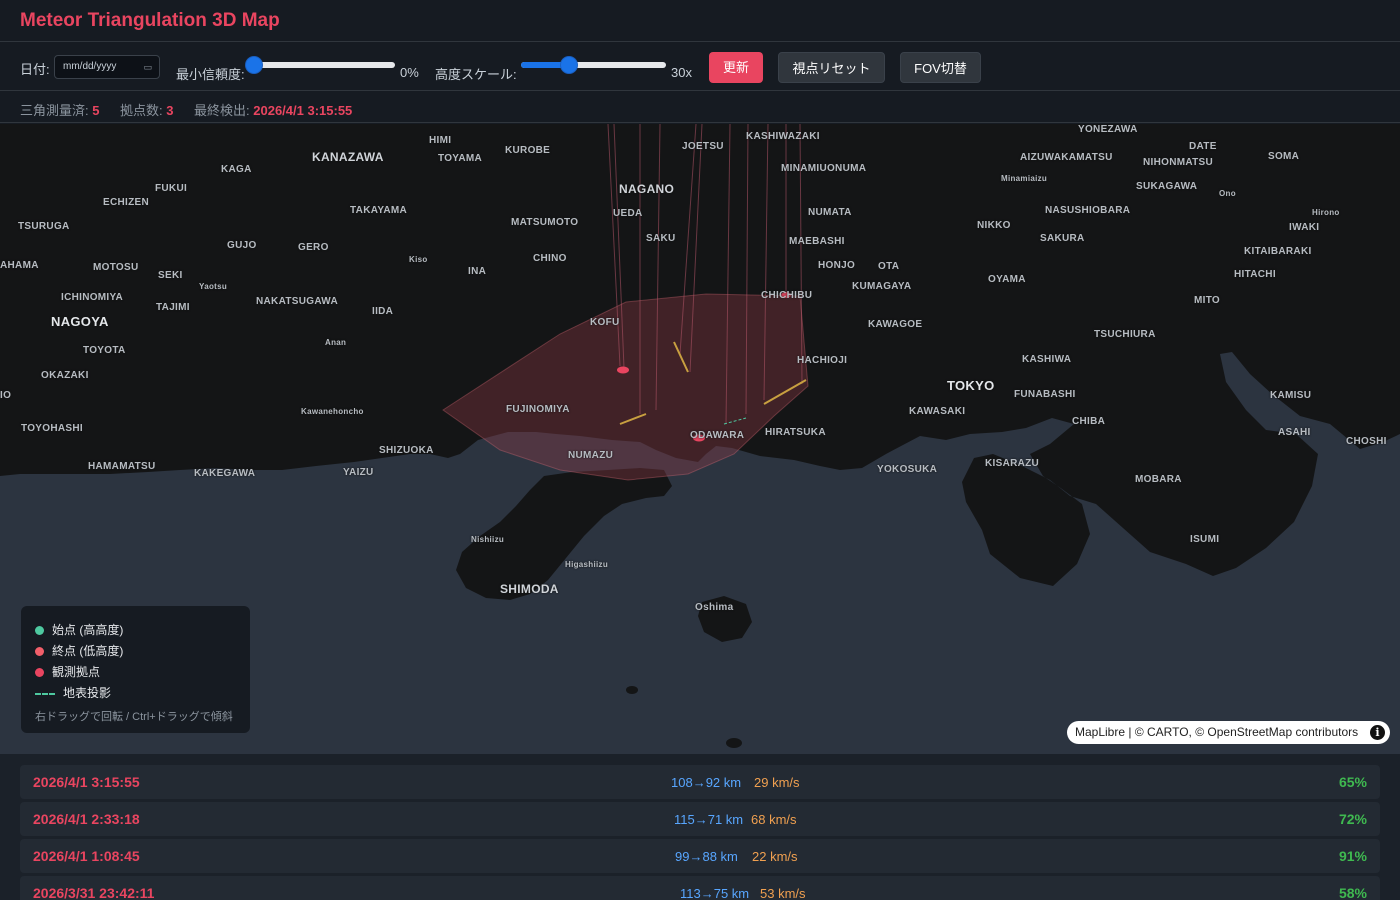 The image size is (1400, 900). What do you see at coordinates (937, 411) in the screenshot?
I see `map-place-label: KAWASAKI` at bounding box center [937, 411].